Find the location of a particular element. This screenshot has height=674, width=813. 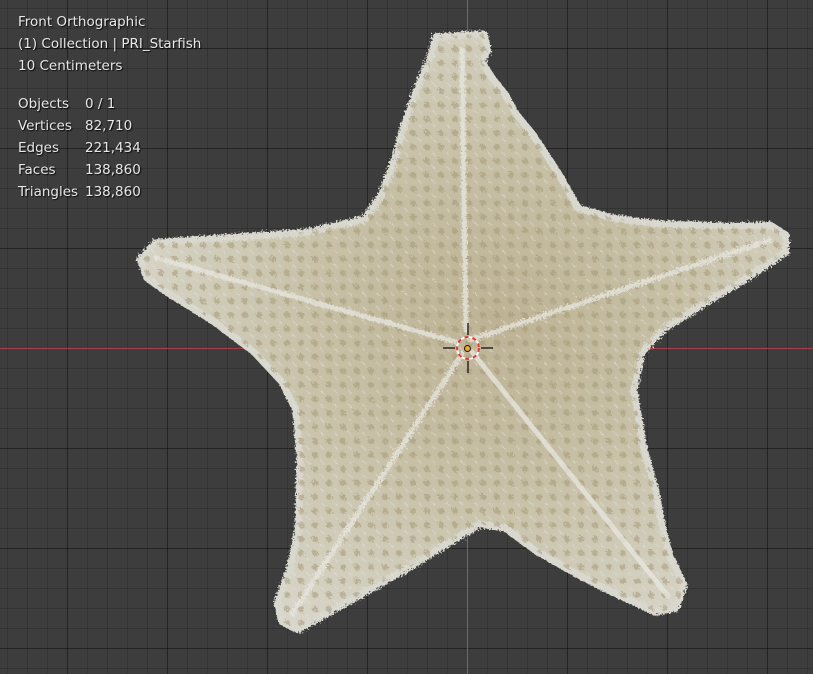

stat-label: Objects is located at coordinates (44, 104).